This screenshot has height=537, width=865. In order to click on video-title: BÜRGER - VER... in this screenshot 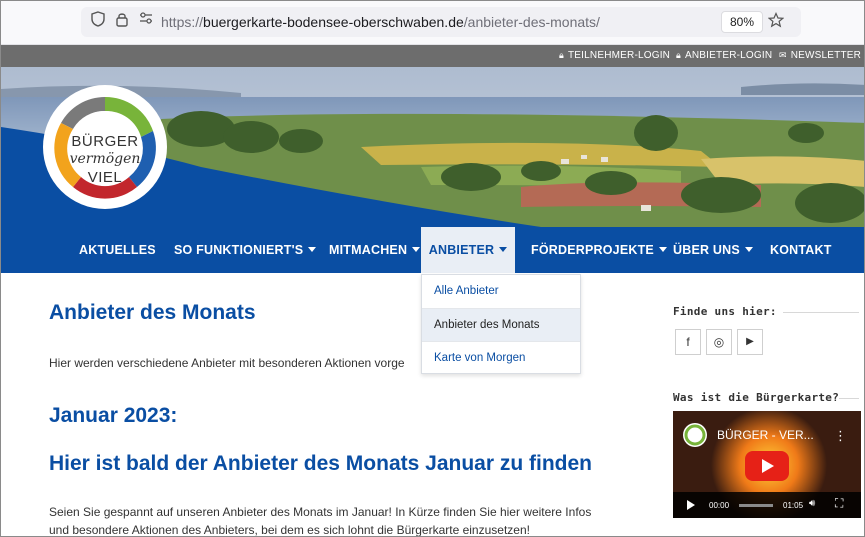, I will do `click(765, 435)`.